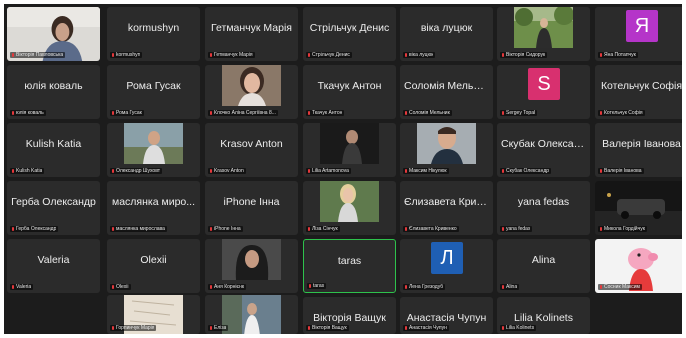 The width and height of the screenshot is (686, 338). Describe the element at coordinates (153, 34) in the screenshot. I see `participant-tile-2: kormushyn kormushyn` at that location.